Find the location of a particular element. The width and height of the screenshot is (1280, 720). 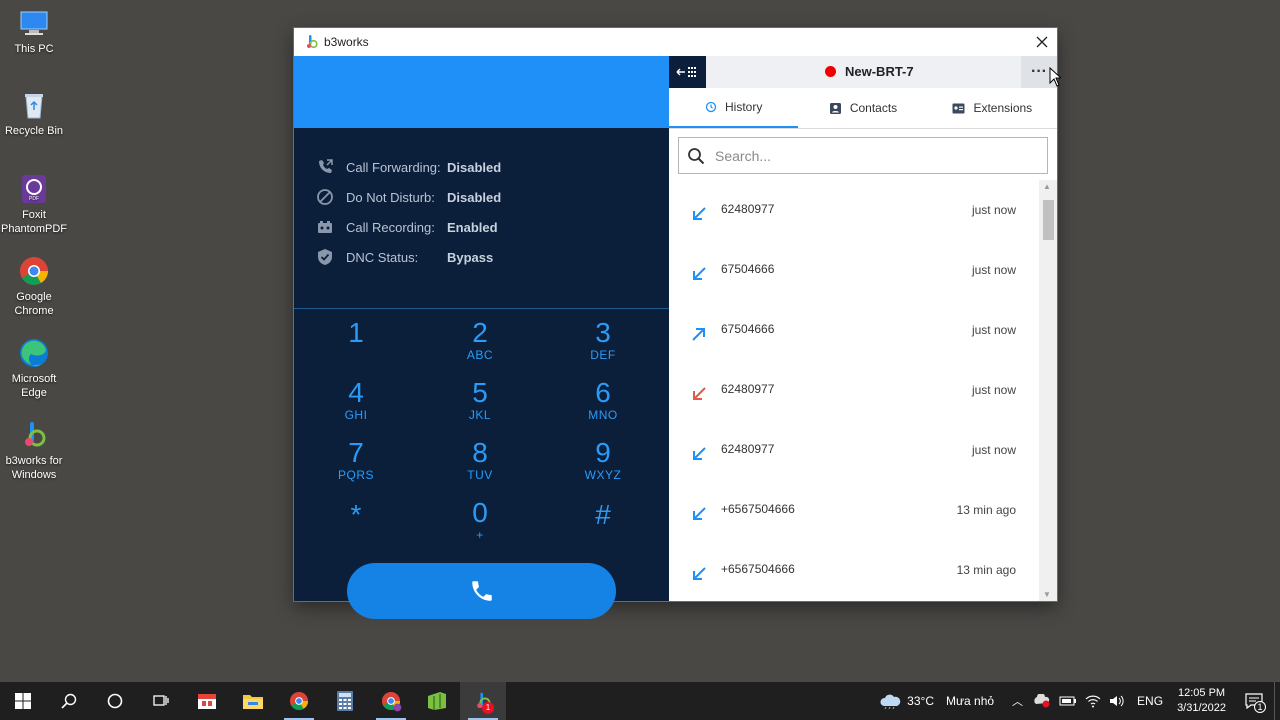

desktop-icon-this-pc: This PC is located at coordinates (34, 31).